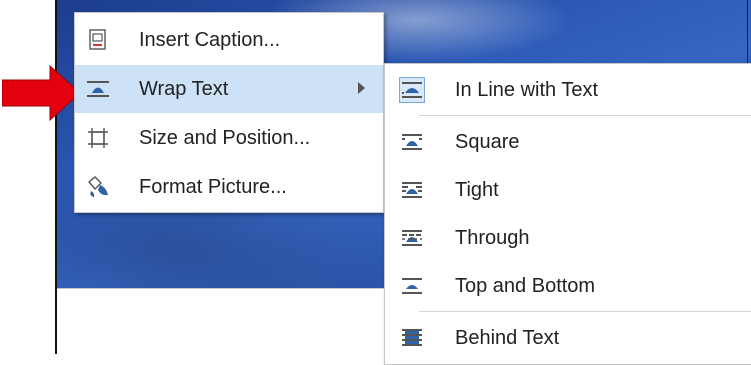  I want to click on inline-with-text-icon, so click(412, 90).